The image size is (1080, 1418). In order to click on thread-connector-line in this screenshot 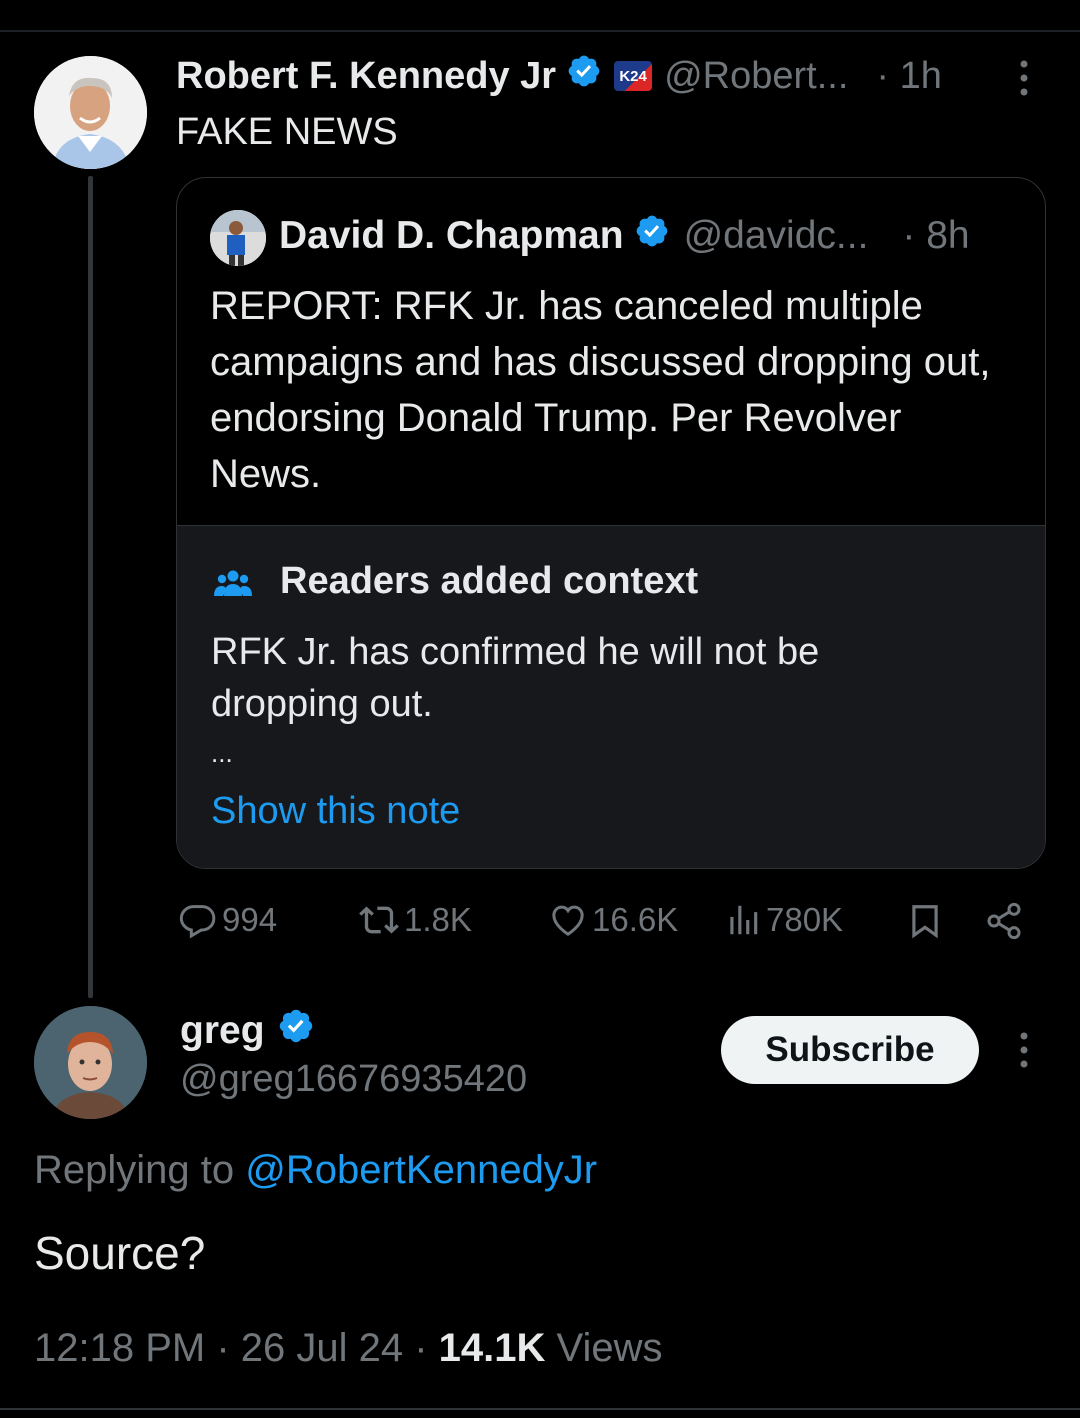, I will do `click(90, 587)`.